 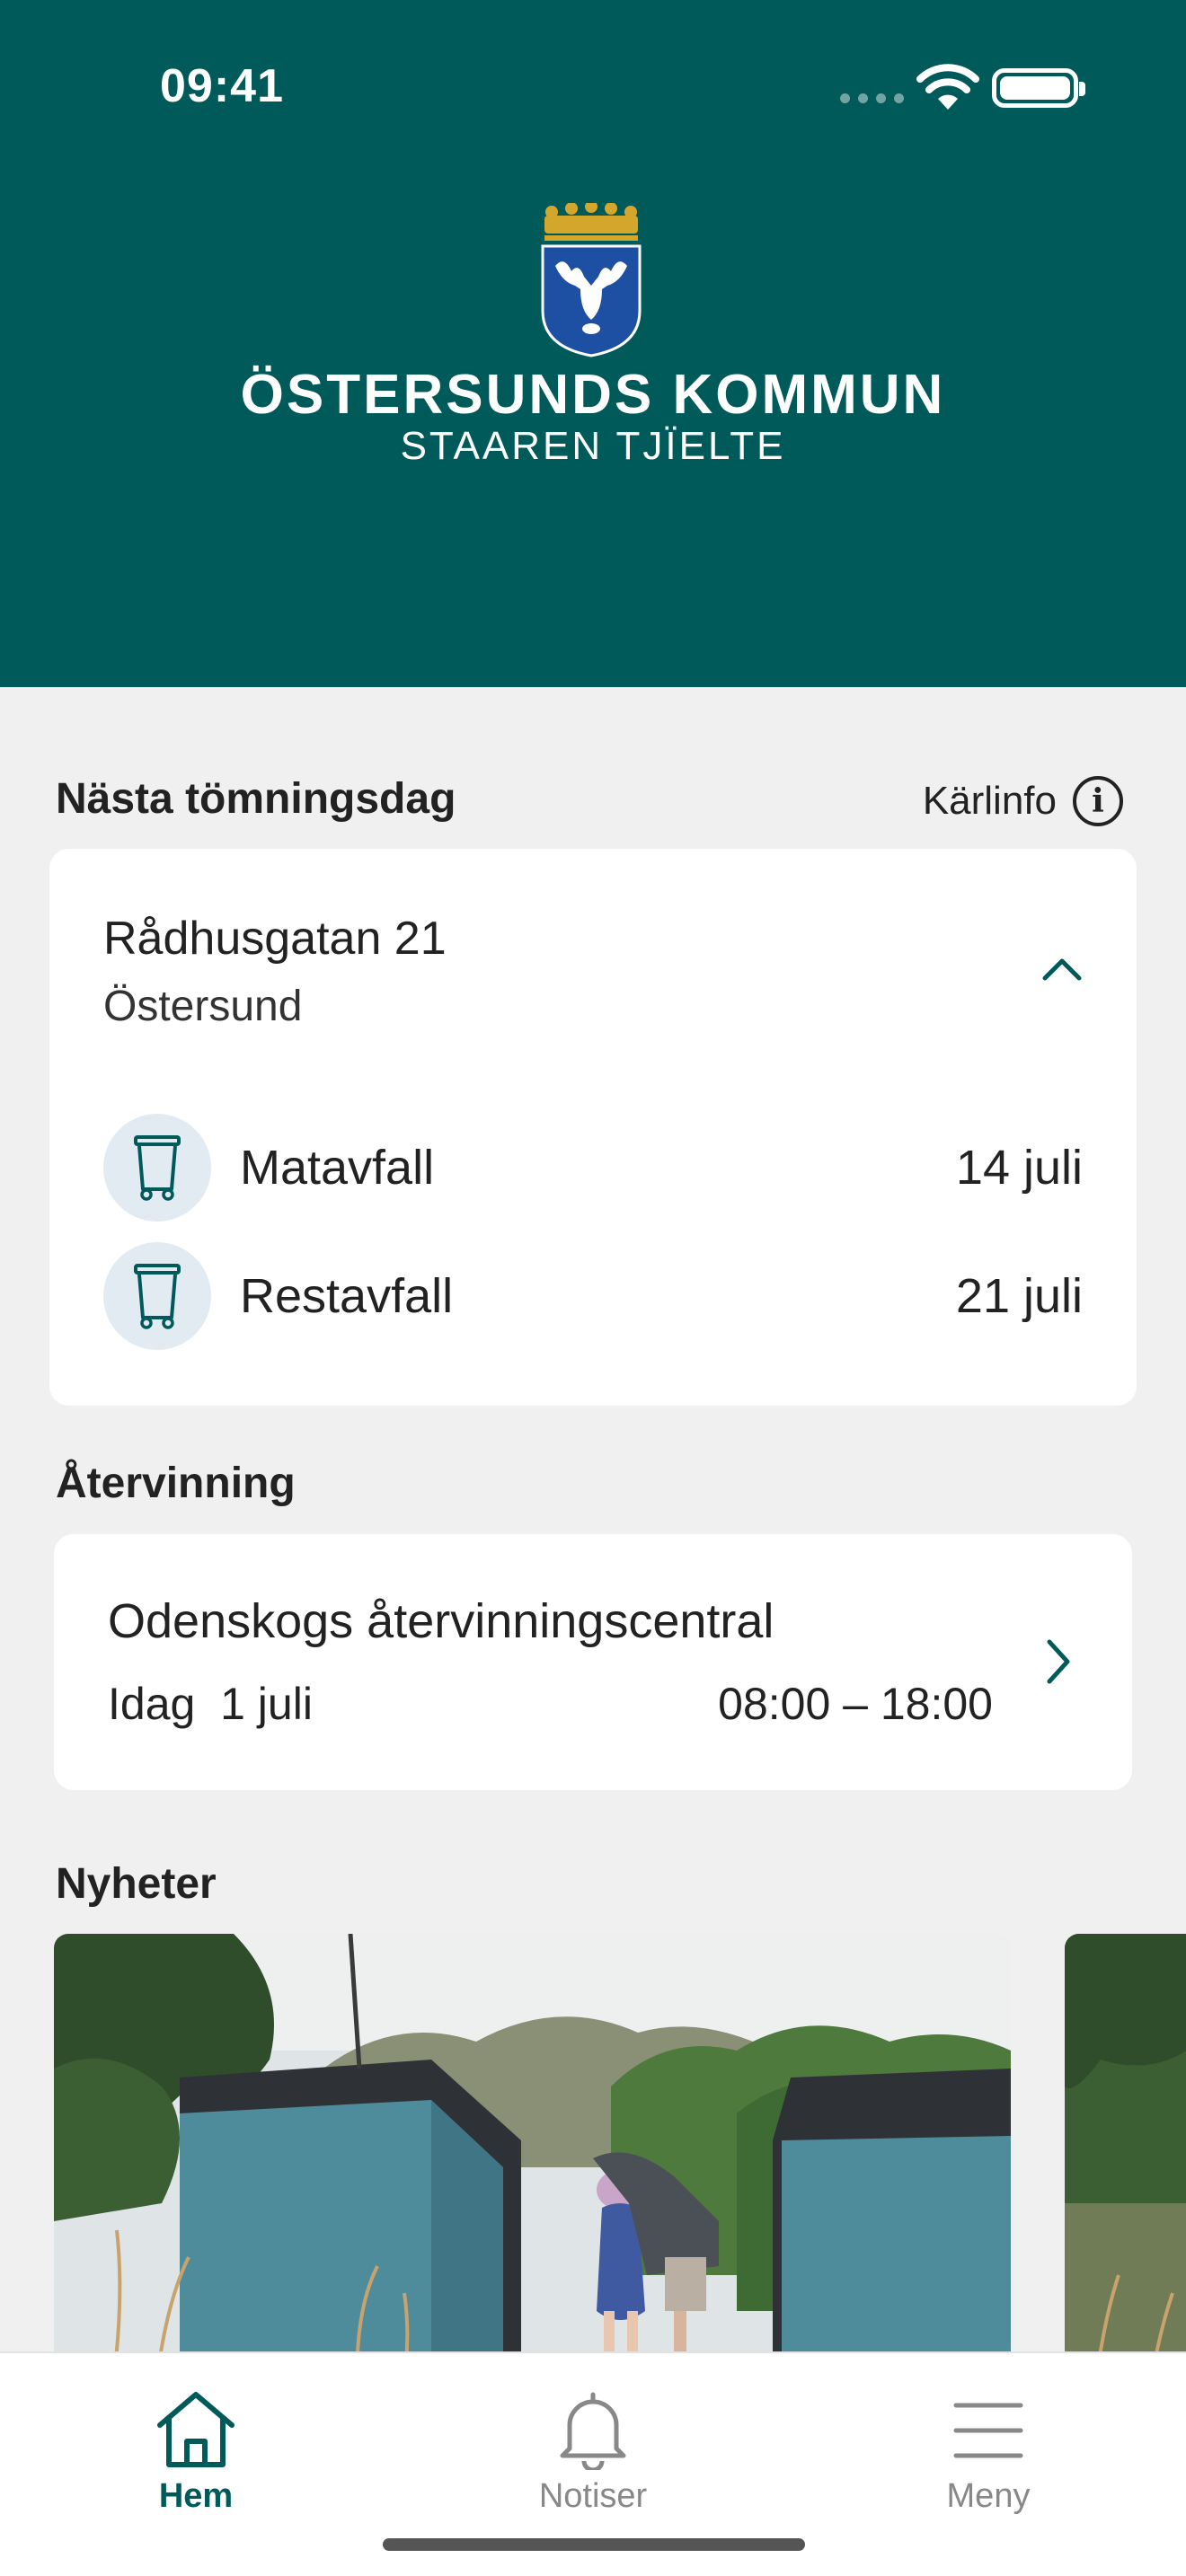 I want to click on municipality-name-south-sami: STAAREN TJÏELTE, so click(x=593, y=446).